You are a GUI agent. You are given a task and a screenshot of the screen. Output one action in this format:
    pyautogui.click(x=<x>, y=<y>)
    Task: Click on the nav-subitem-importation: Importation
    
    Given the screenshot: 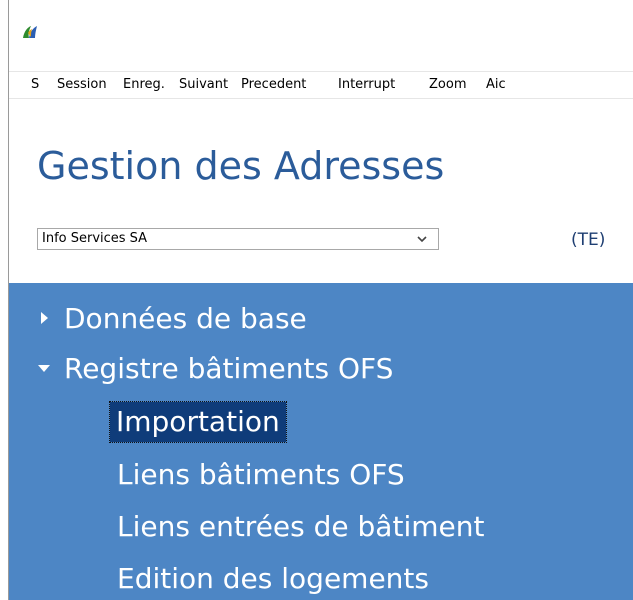 What is the action you would take?
    pyautogui.click(x=198, y=422)
    